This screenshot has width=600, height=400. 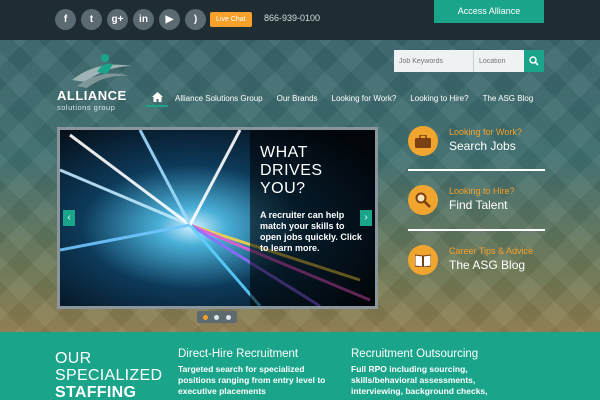 I want to click on side-link-title: The ASG Blog, so click(x=487, y=265).